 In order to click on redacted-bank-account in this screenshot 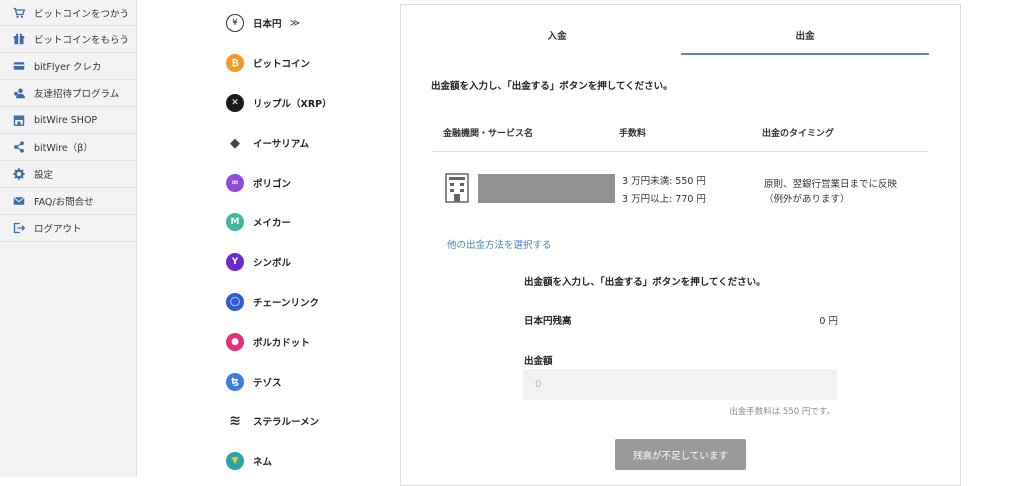, I will do `click(546, 188)`.